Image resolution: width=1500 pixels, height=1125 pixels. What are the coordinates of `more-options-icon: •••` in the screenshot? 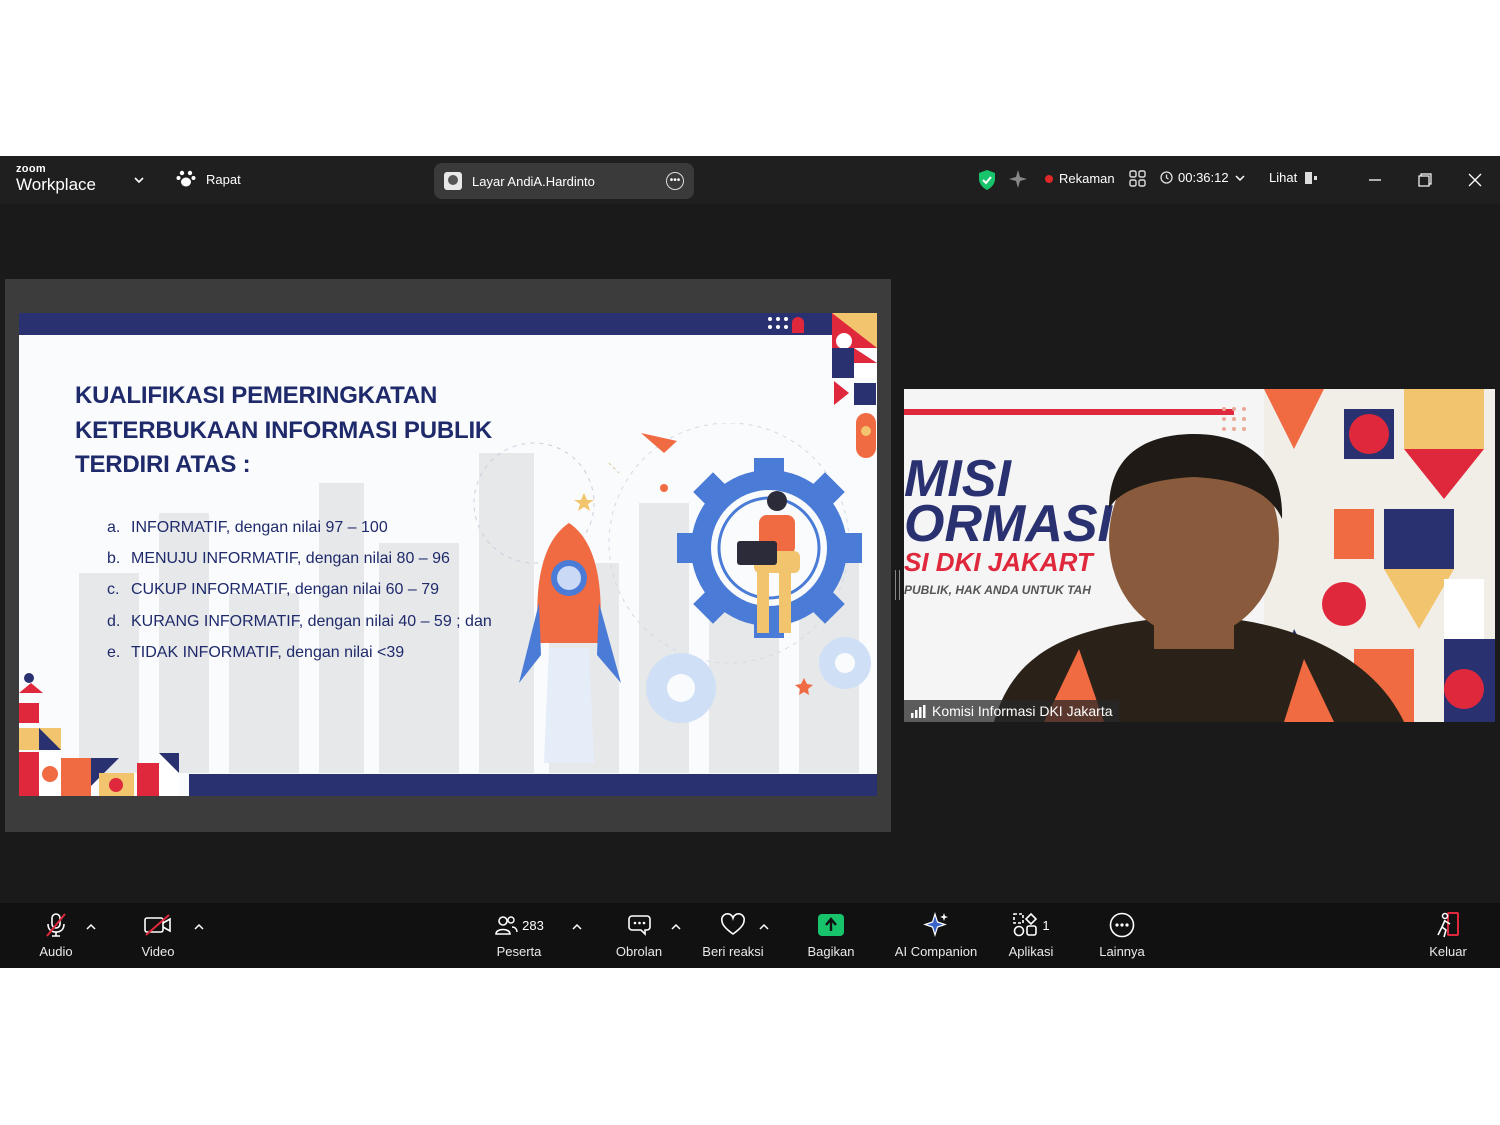 It's located at (675, 181).